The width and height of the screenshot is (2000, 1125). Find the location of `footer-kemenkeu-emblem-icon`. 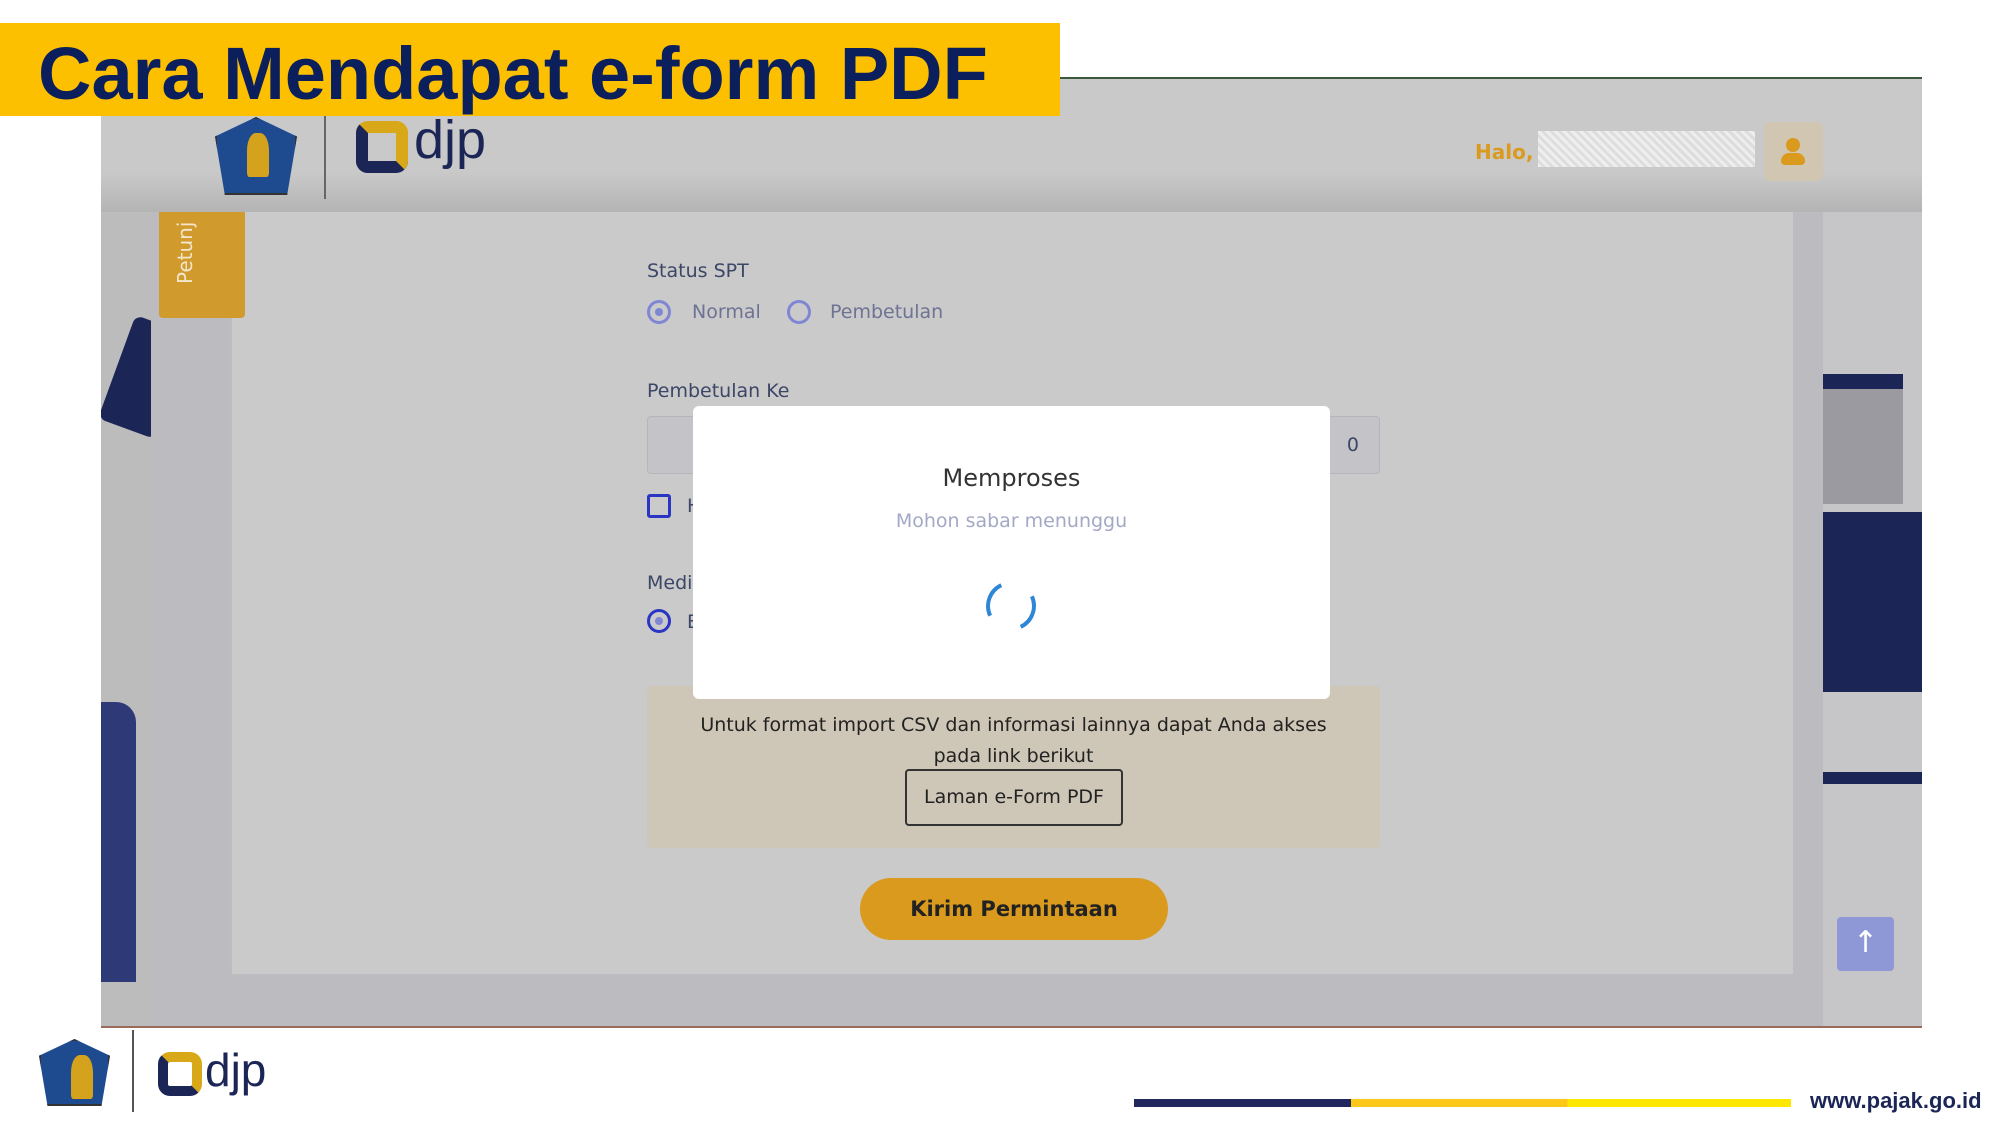

footer-kemenkeu-emblem-icon is located at coordinates (74, 1072).